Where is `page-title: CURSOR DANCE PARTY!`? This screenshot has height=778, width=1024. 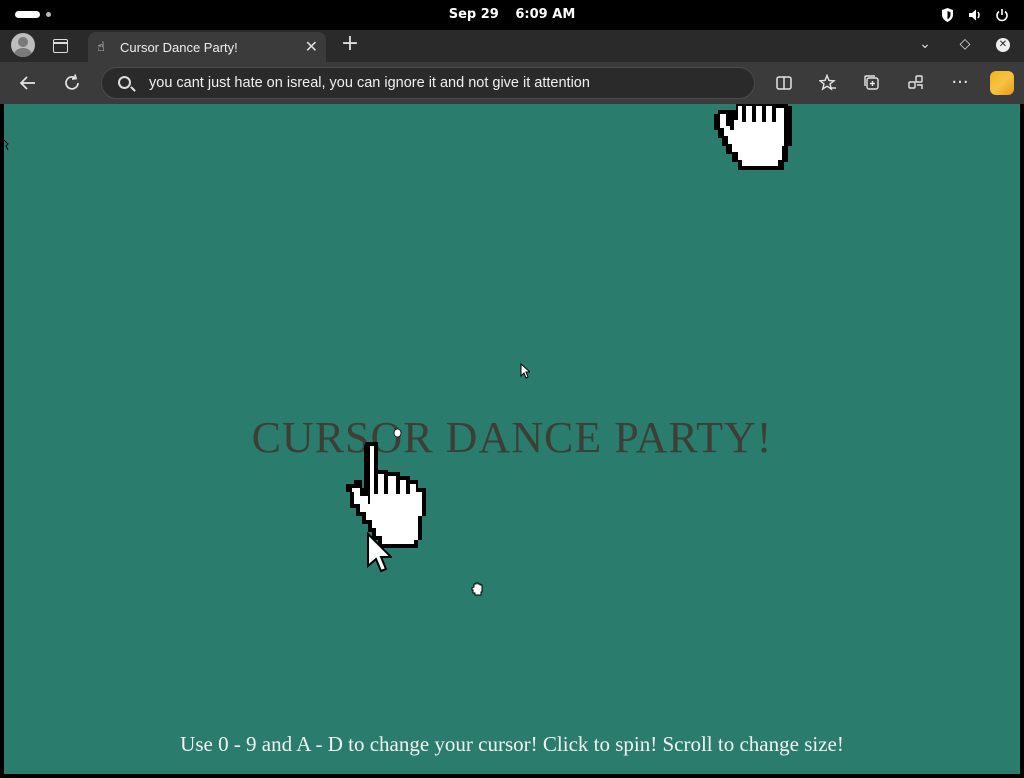
page-title: CURSOR DANCE PARTY! is located at coordinates (512, 437).